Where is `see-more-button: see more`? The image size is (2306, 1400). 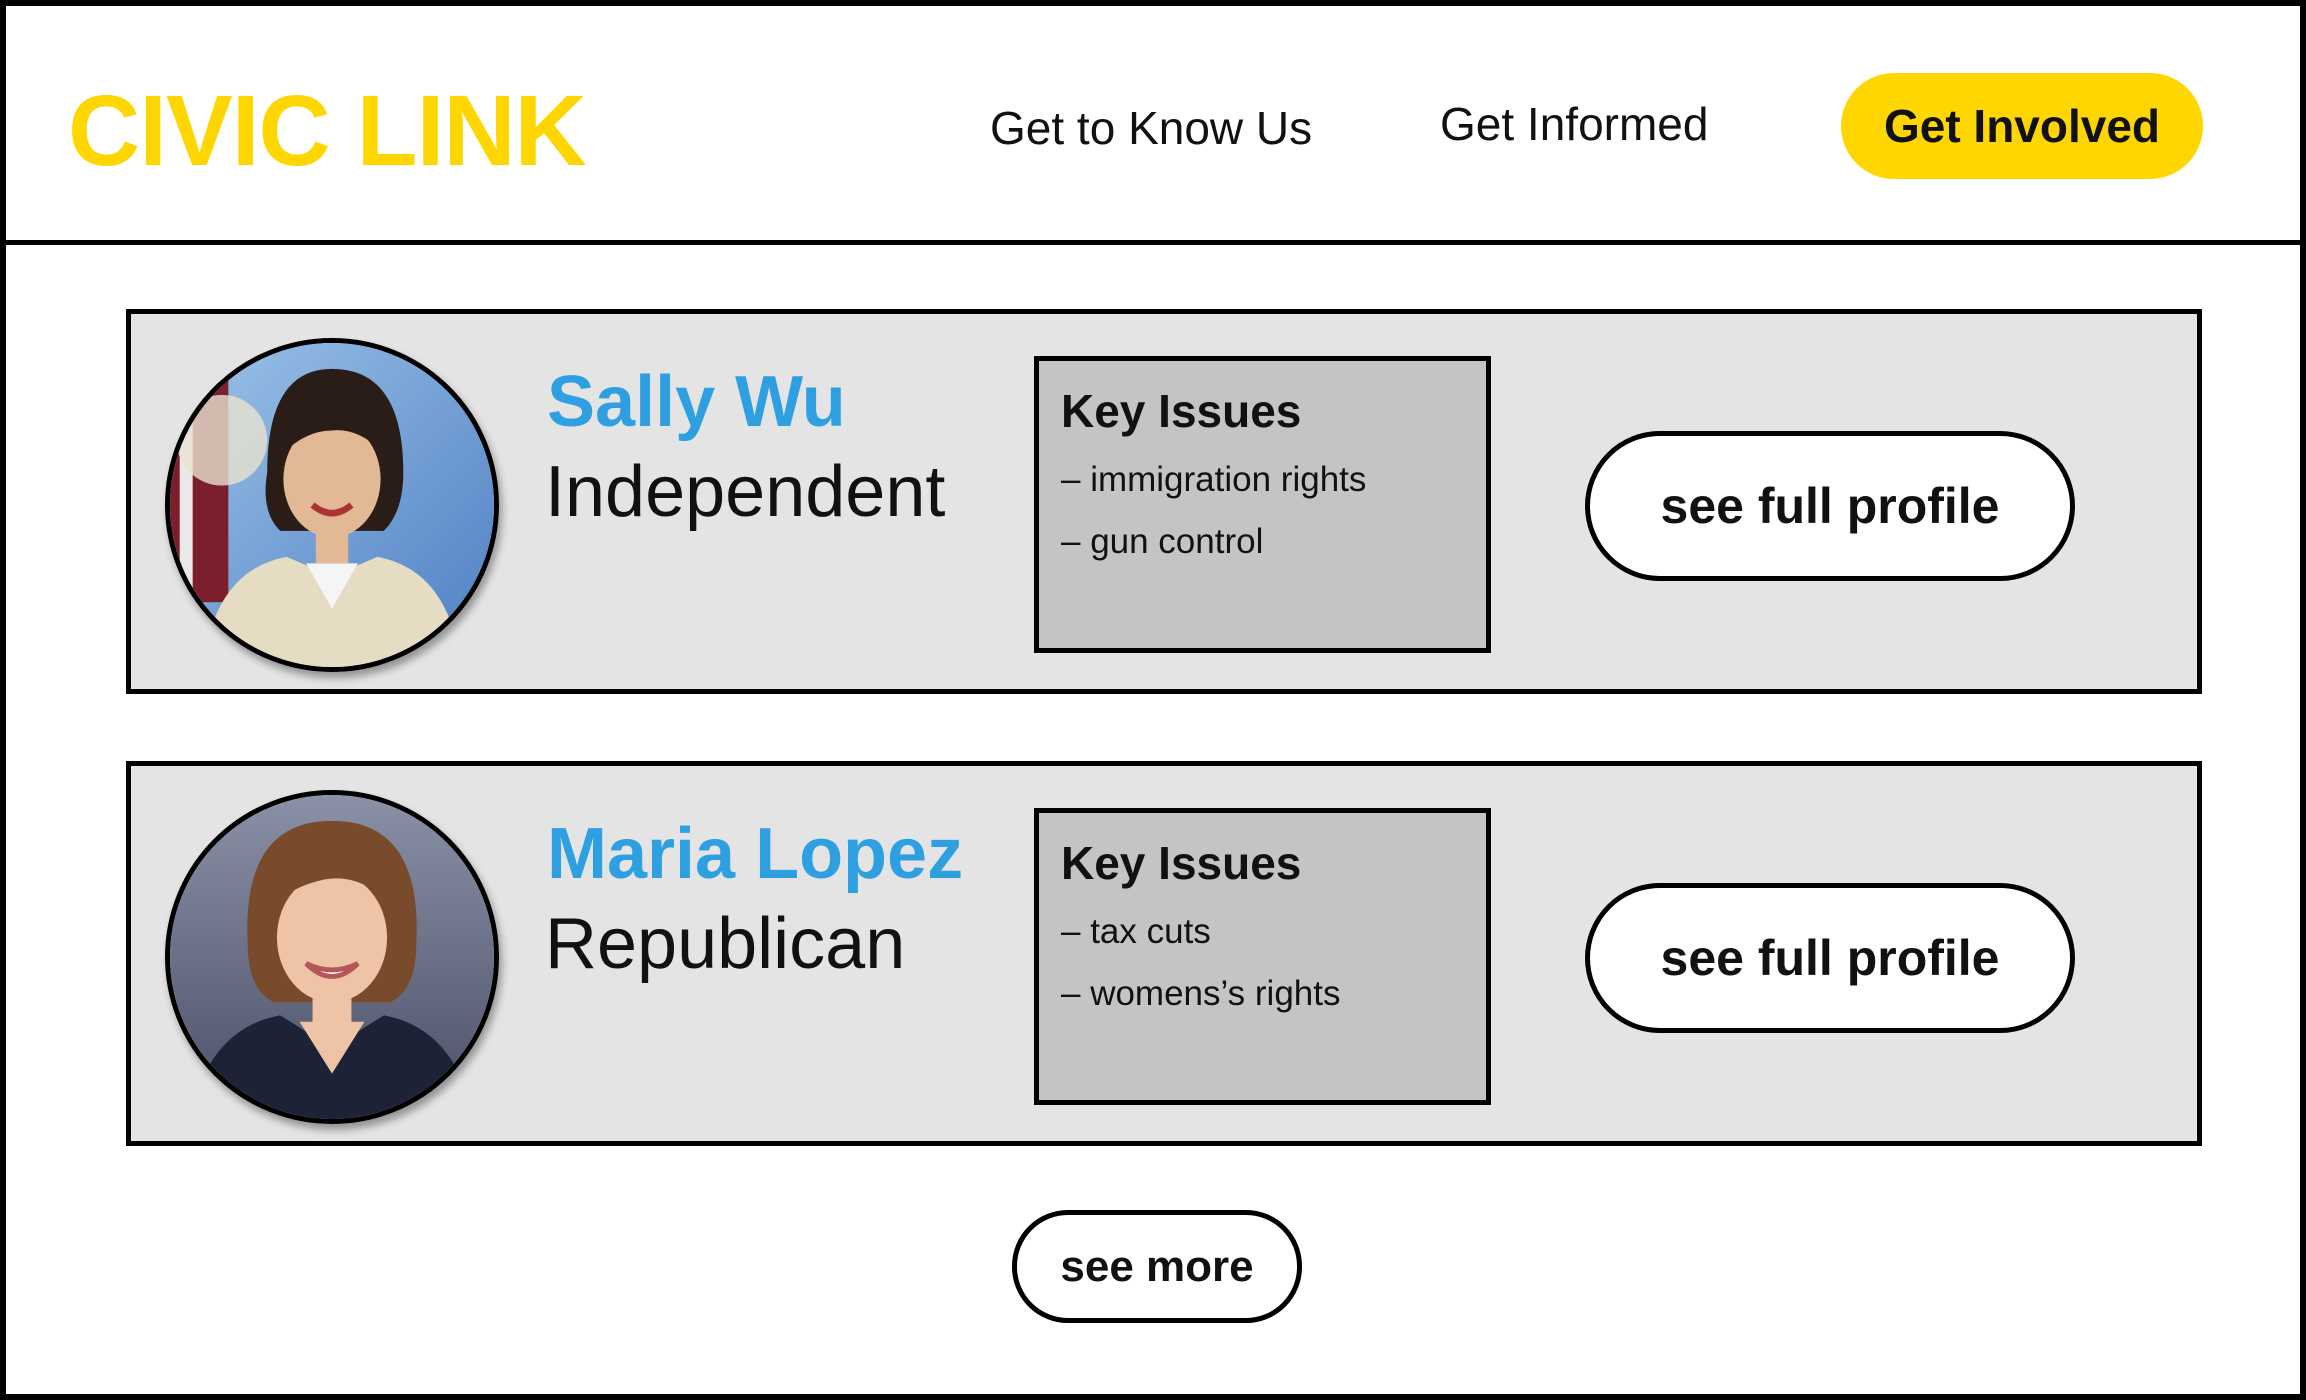 see-more-button: see more is located at coordinates (1157, 1266).